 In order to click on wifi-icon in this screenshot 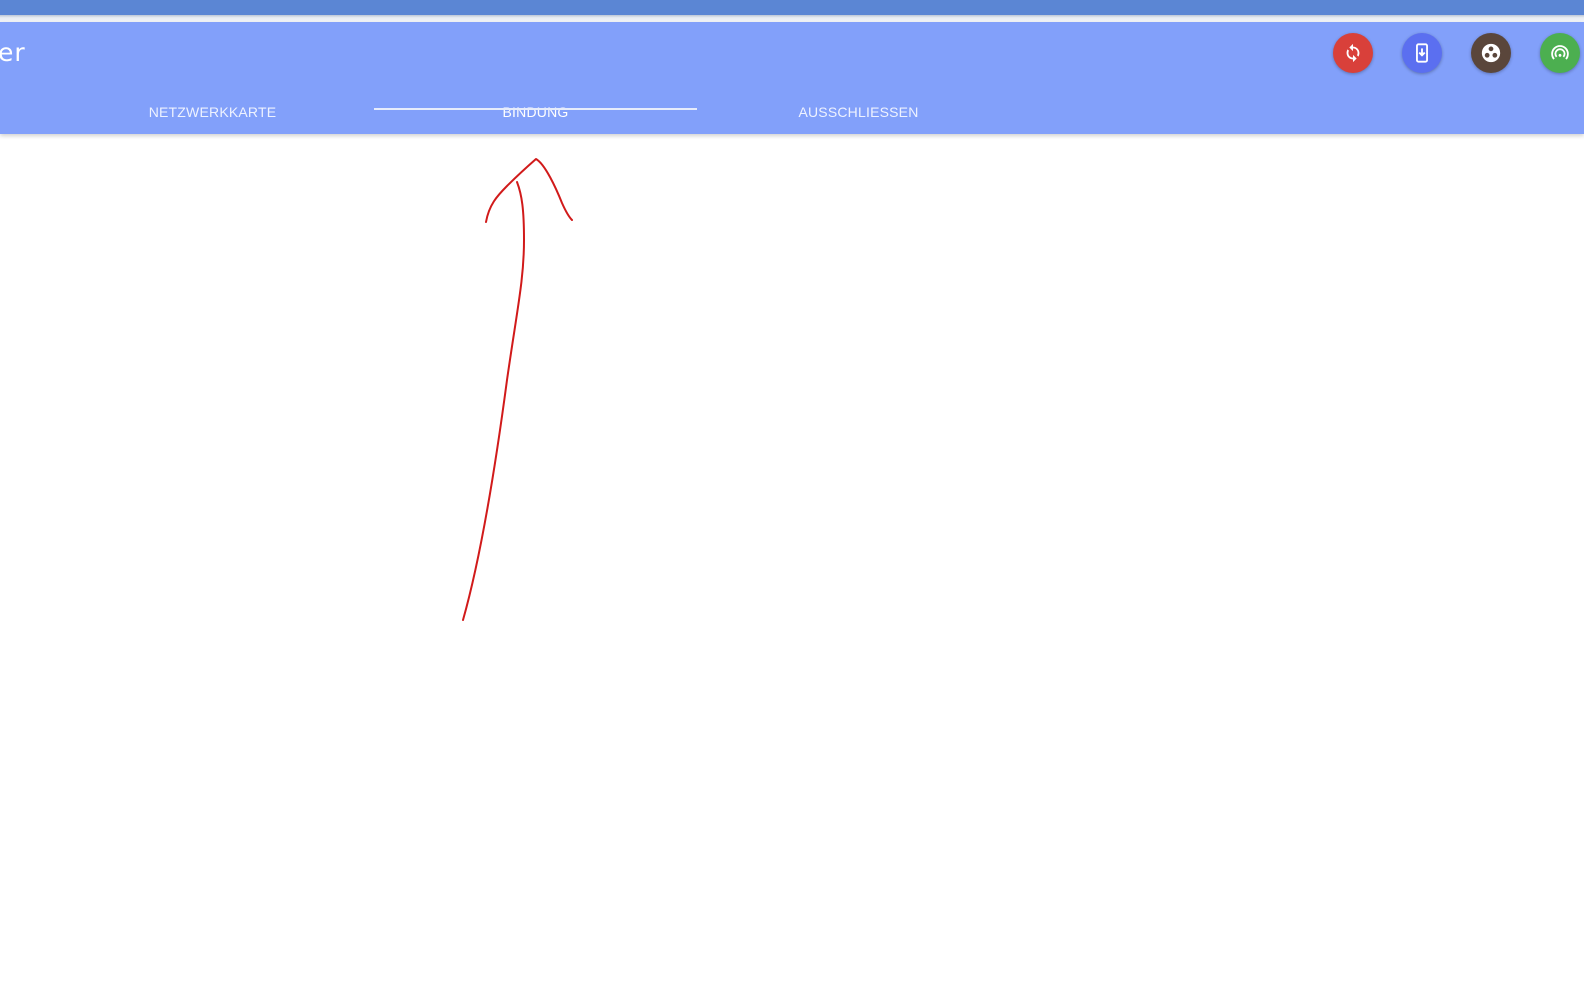, I will do `click(1560, 52)`.